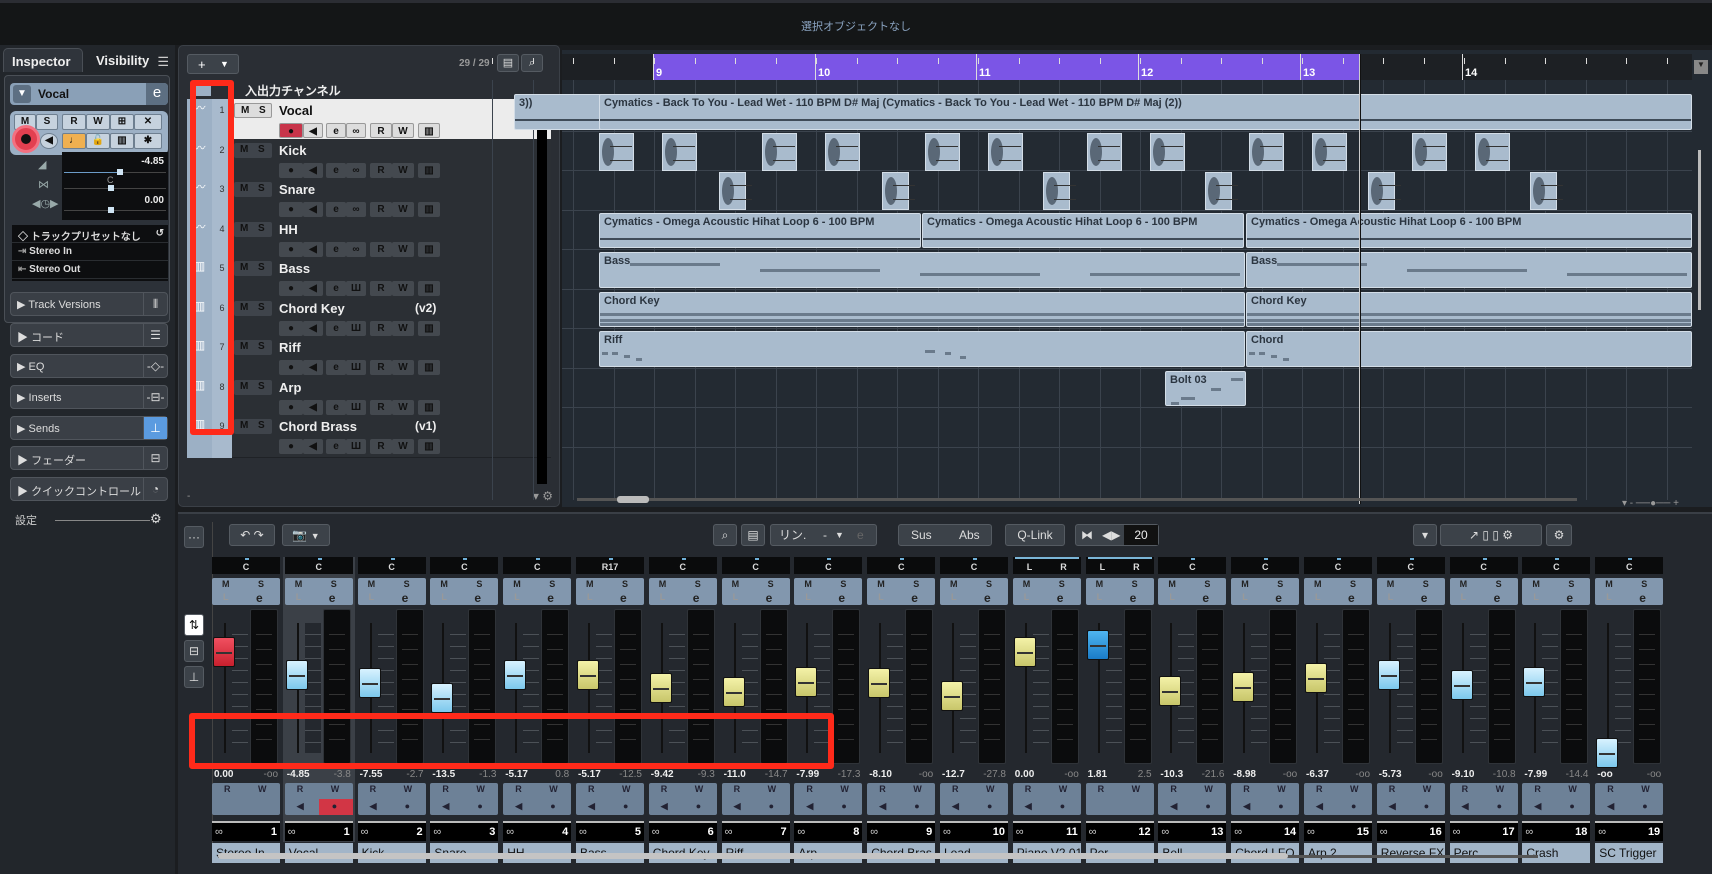  What do you see at coordinates (1556, 853) in the screenshot?
I see `channel-name: Crash` at bounding box center [1556, 853].